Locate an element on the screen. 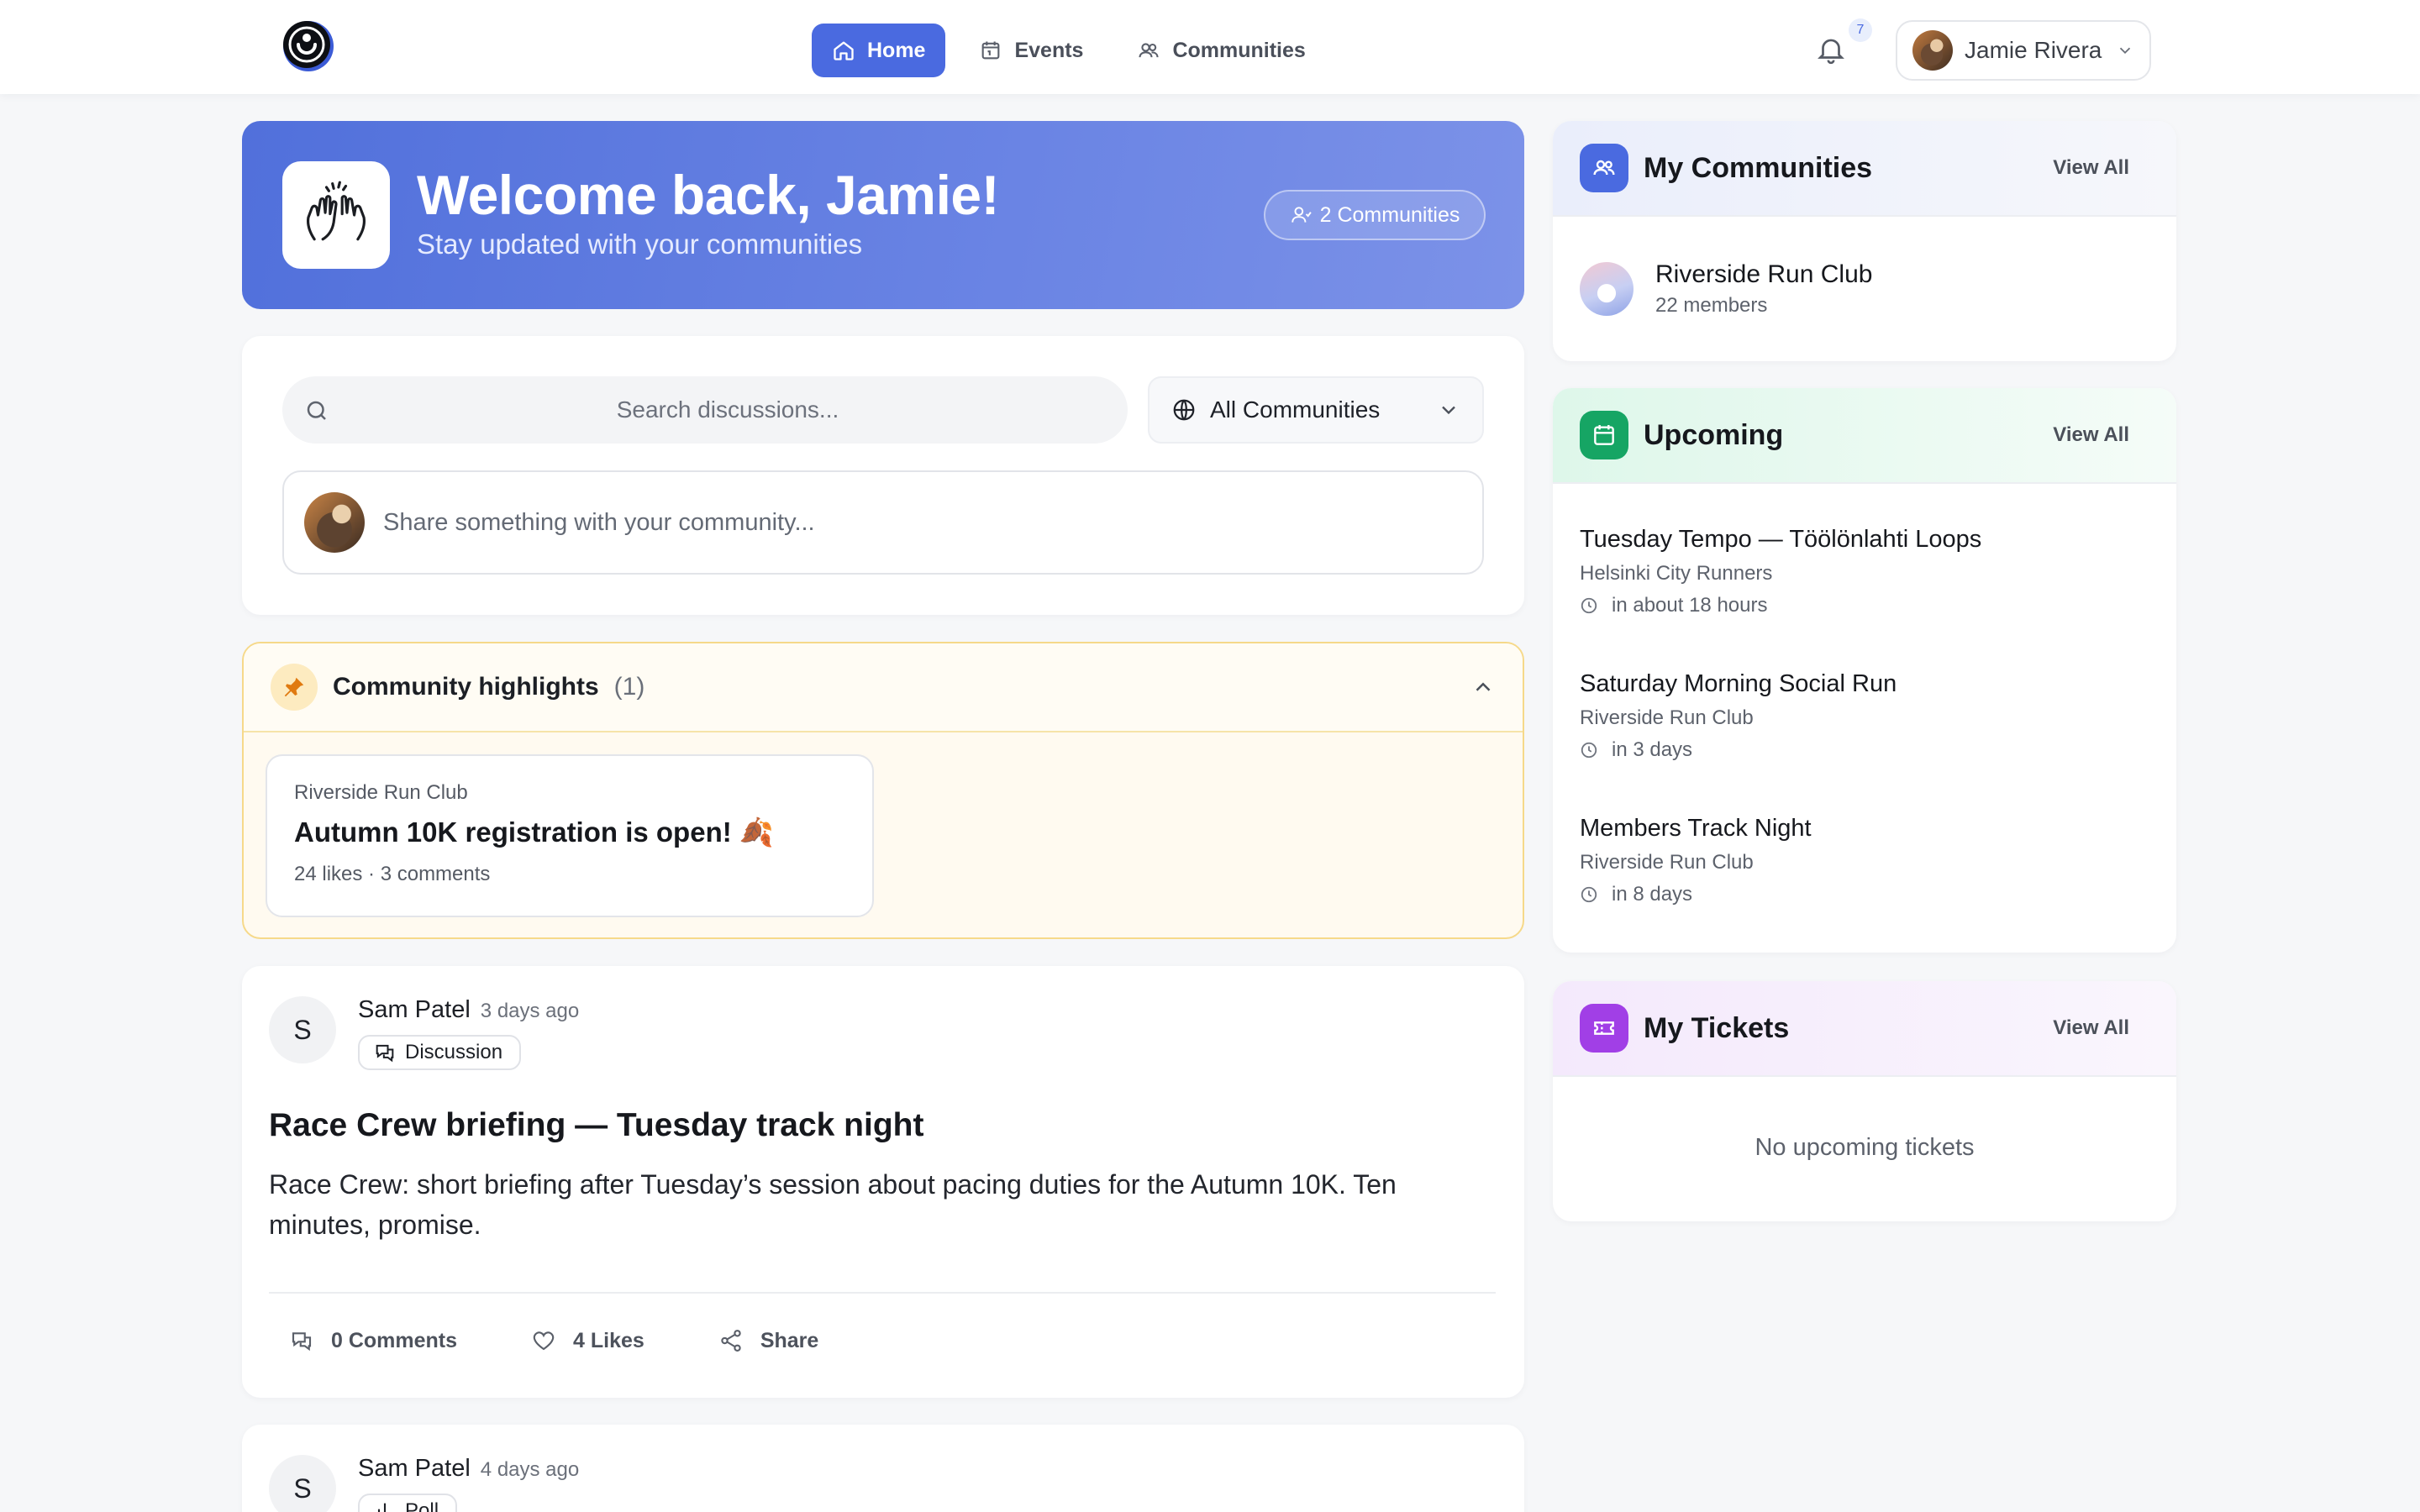 The image size is (2420, 1512). pin-icon is located at coordinates (294, 687).